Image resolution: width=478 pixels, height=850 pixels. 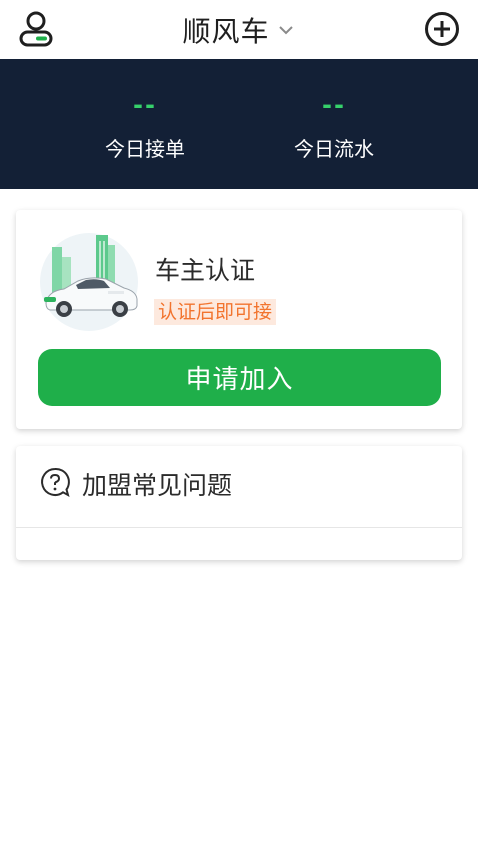 I want to click on chevron-down-icon, so click(x=285, y=29).